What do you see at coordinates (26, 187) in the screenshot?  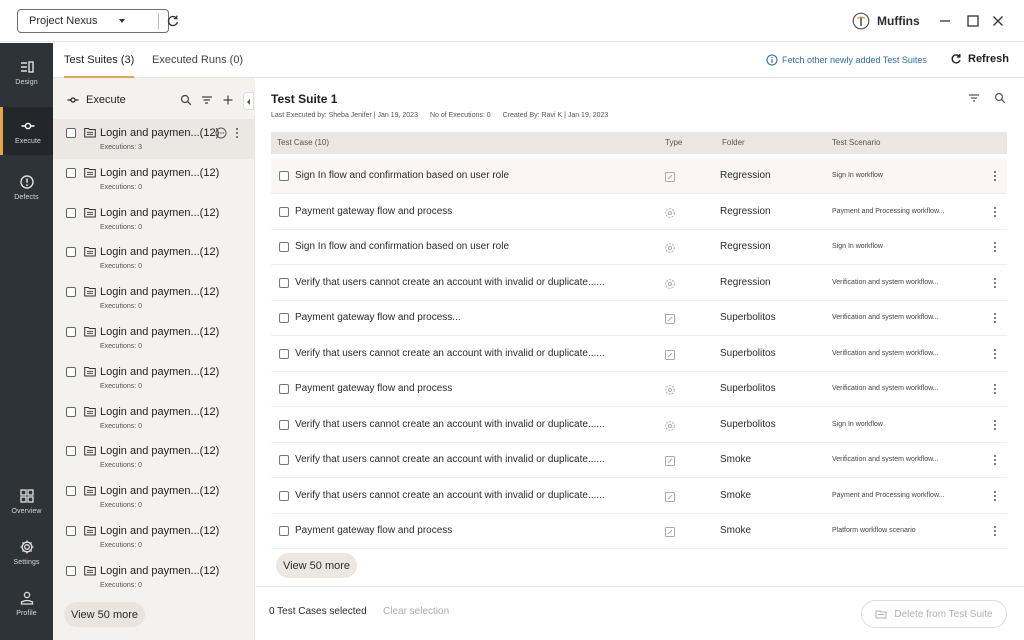 I see `rail-item-defects: Defects` at bounding box center [26, 187].